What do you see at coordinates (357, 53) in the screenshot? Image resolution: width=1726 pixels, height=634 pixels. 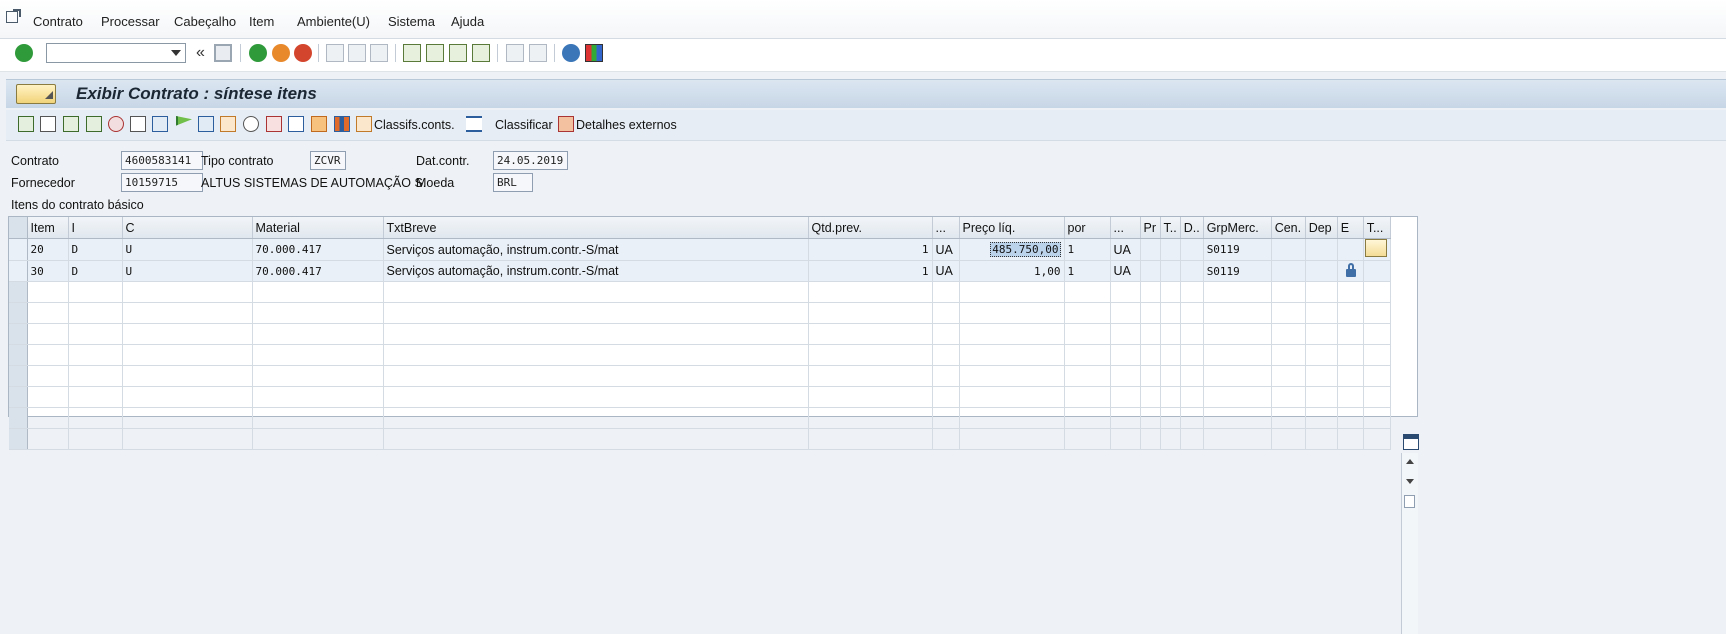 I see `find-icon` at bounding box center [357, 53].